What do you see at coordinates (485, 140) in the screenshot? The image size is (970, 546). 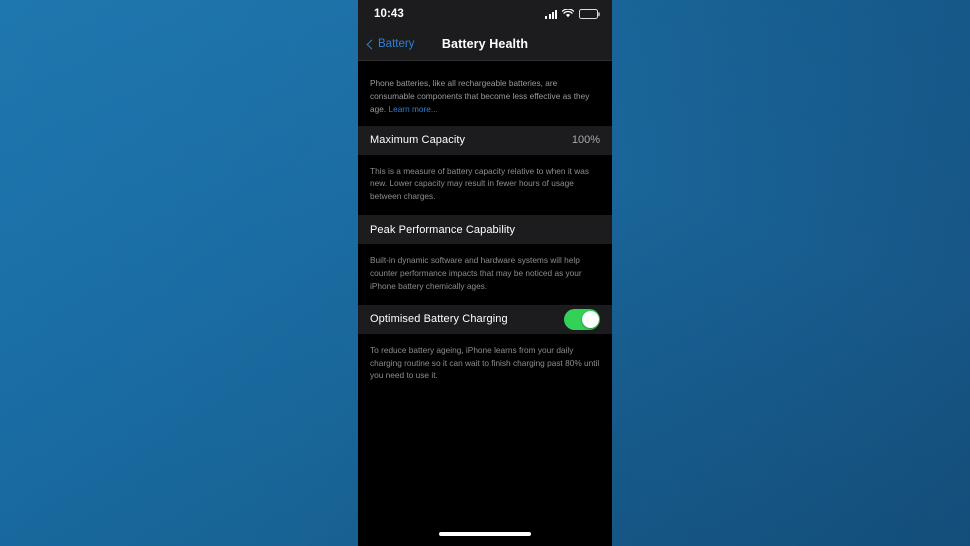 I see `row-maximum-capacity: Maximum Capacity 100%` at bounding box center [485, 140].